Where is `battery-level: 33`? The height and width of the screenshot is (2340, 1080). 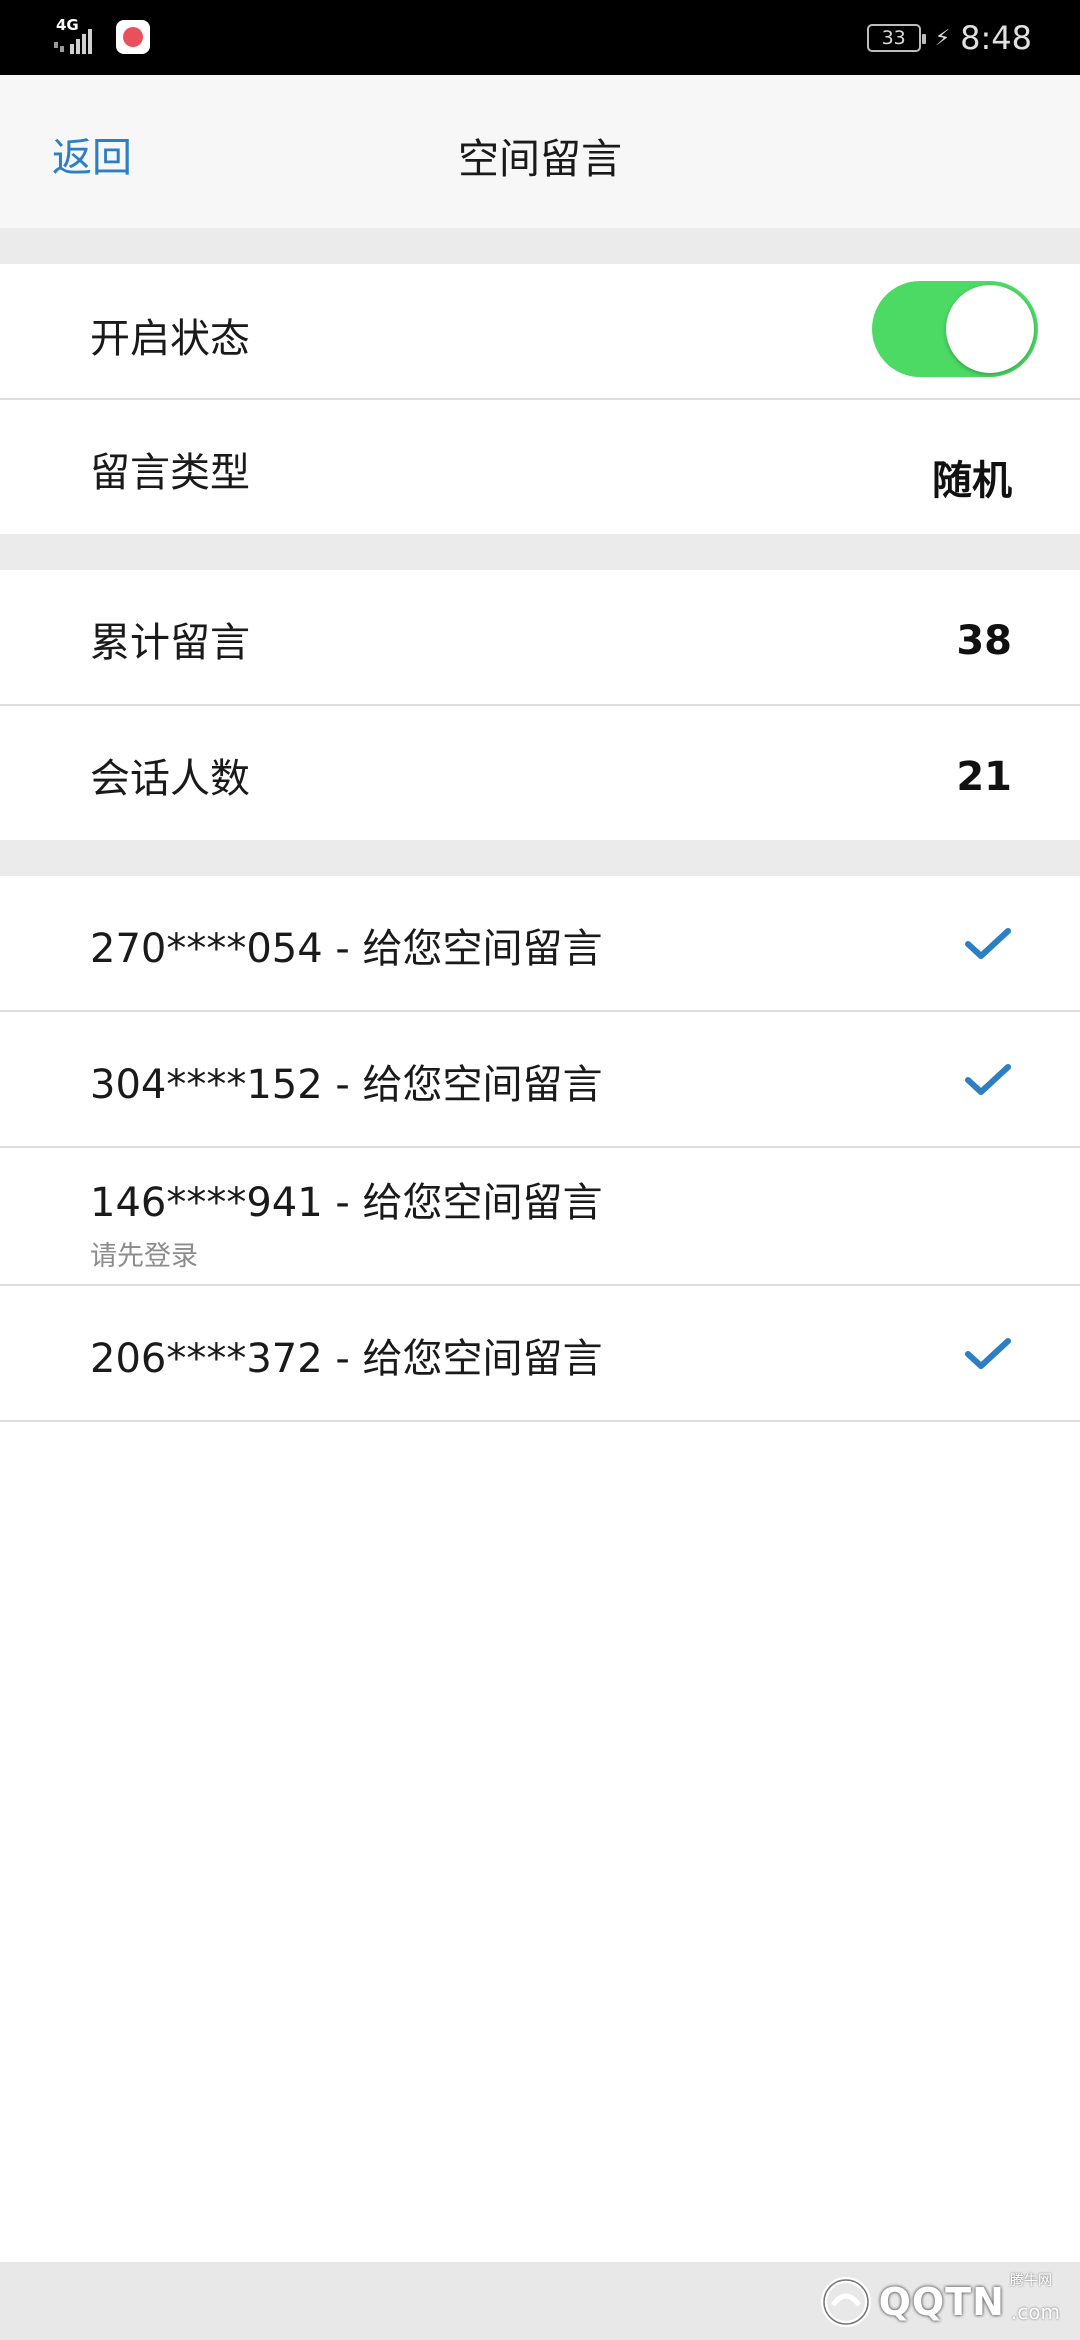
battery-level: 33 is located at coordinates (893, 38).